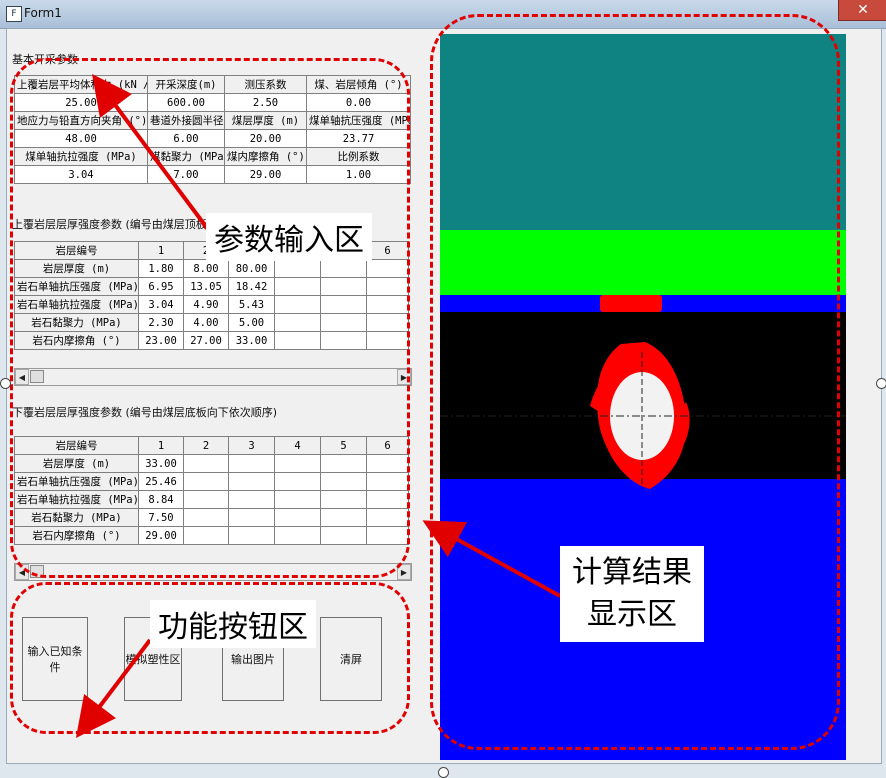 Image resolution: width=886 pixels, height=778 pixels. What do you see at coordinates (233, 624) in the screenshot?
I see `button-area-callout: 功能按钮区` at bounding box center [233, 624].